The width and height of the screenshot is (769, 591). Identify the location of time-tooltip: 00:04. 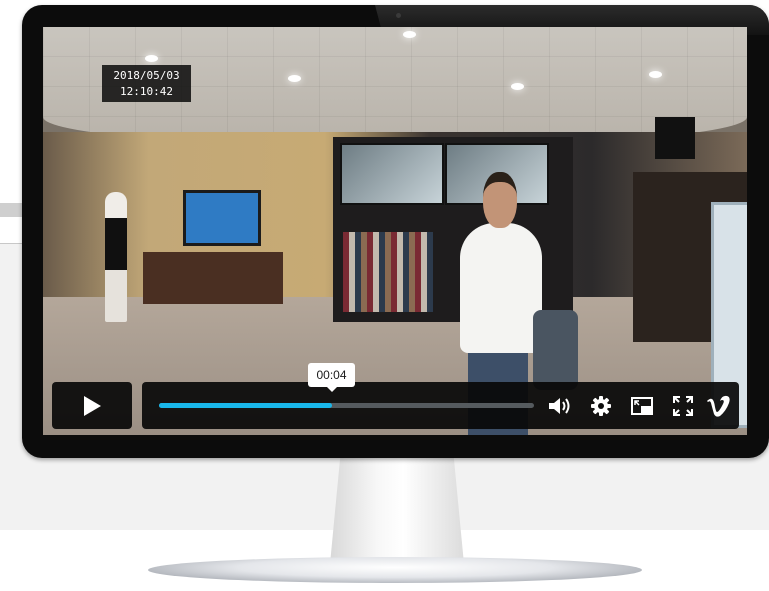
(331, 377).